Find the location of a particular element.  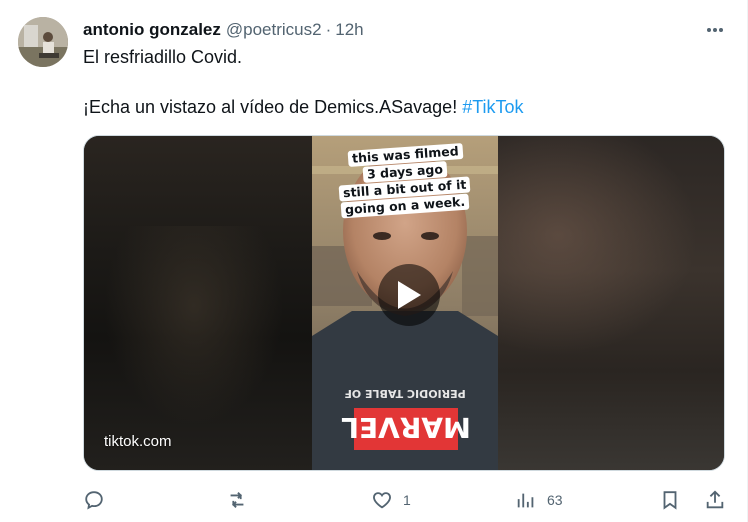

action-bar: 1 63 is located at coordinates (405, 500).